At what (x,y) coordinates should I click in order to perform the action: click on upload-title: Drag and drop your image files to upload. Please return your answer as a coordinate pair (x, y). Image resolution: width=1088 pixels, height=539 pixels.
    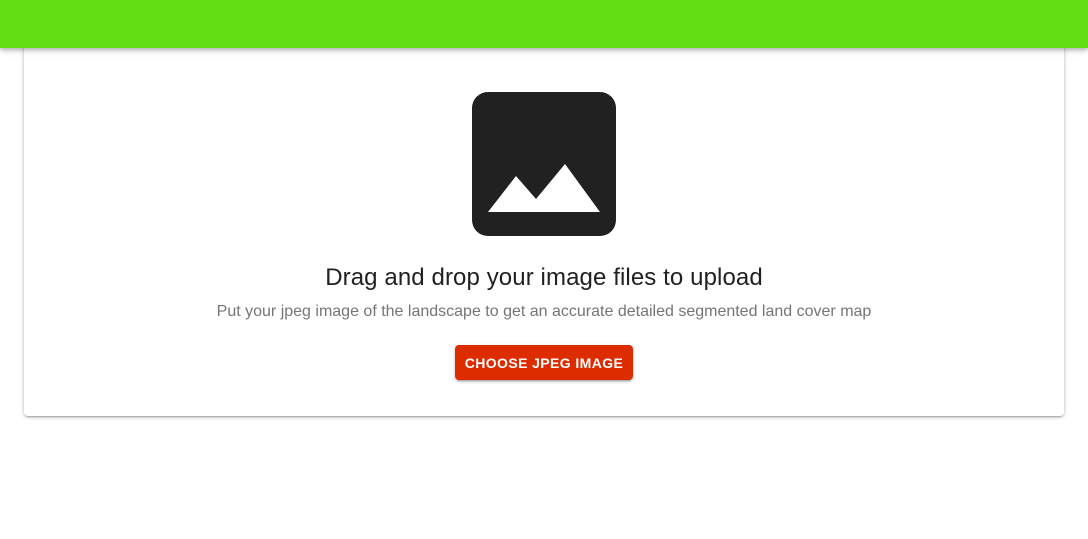
    Looking at the image, I should click on (544, 277).